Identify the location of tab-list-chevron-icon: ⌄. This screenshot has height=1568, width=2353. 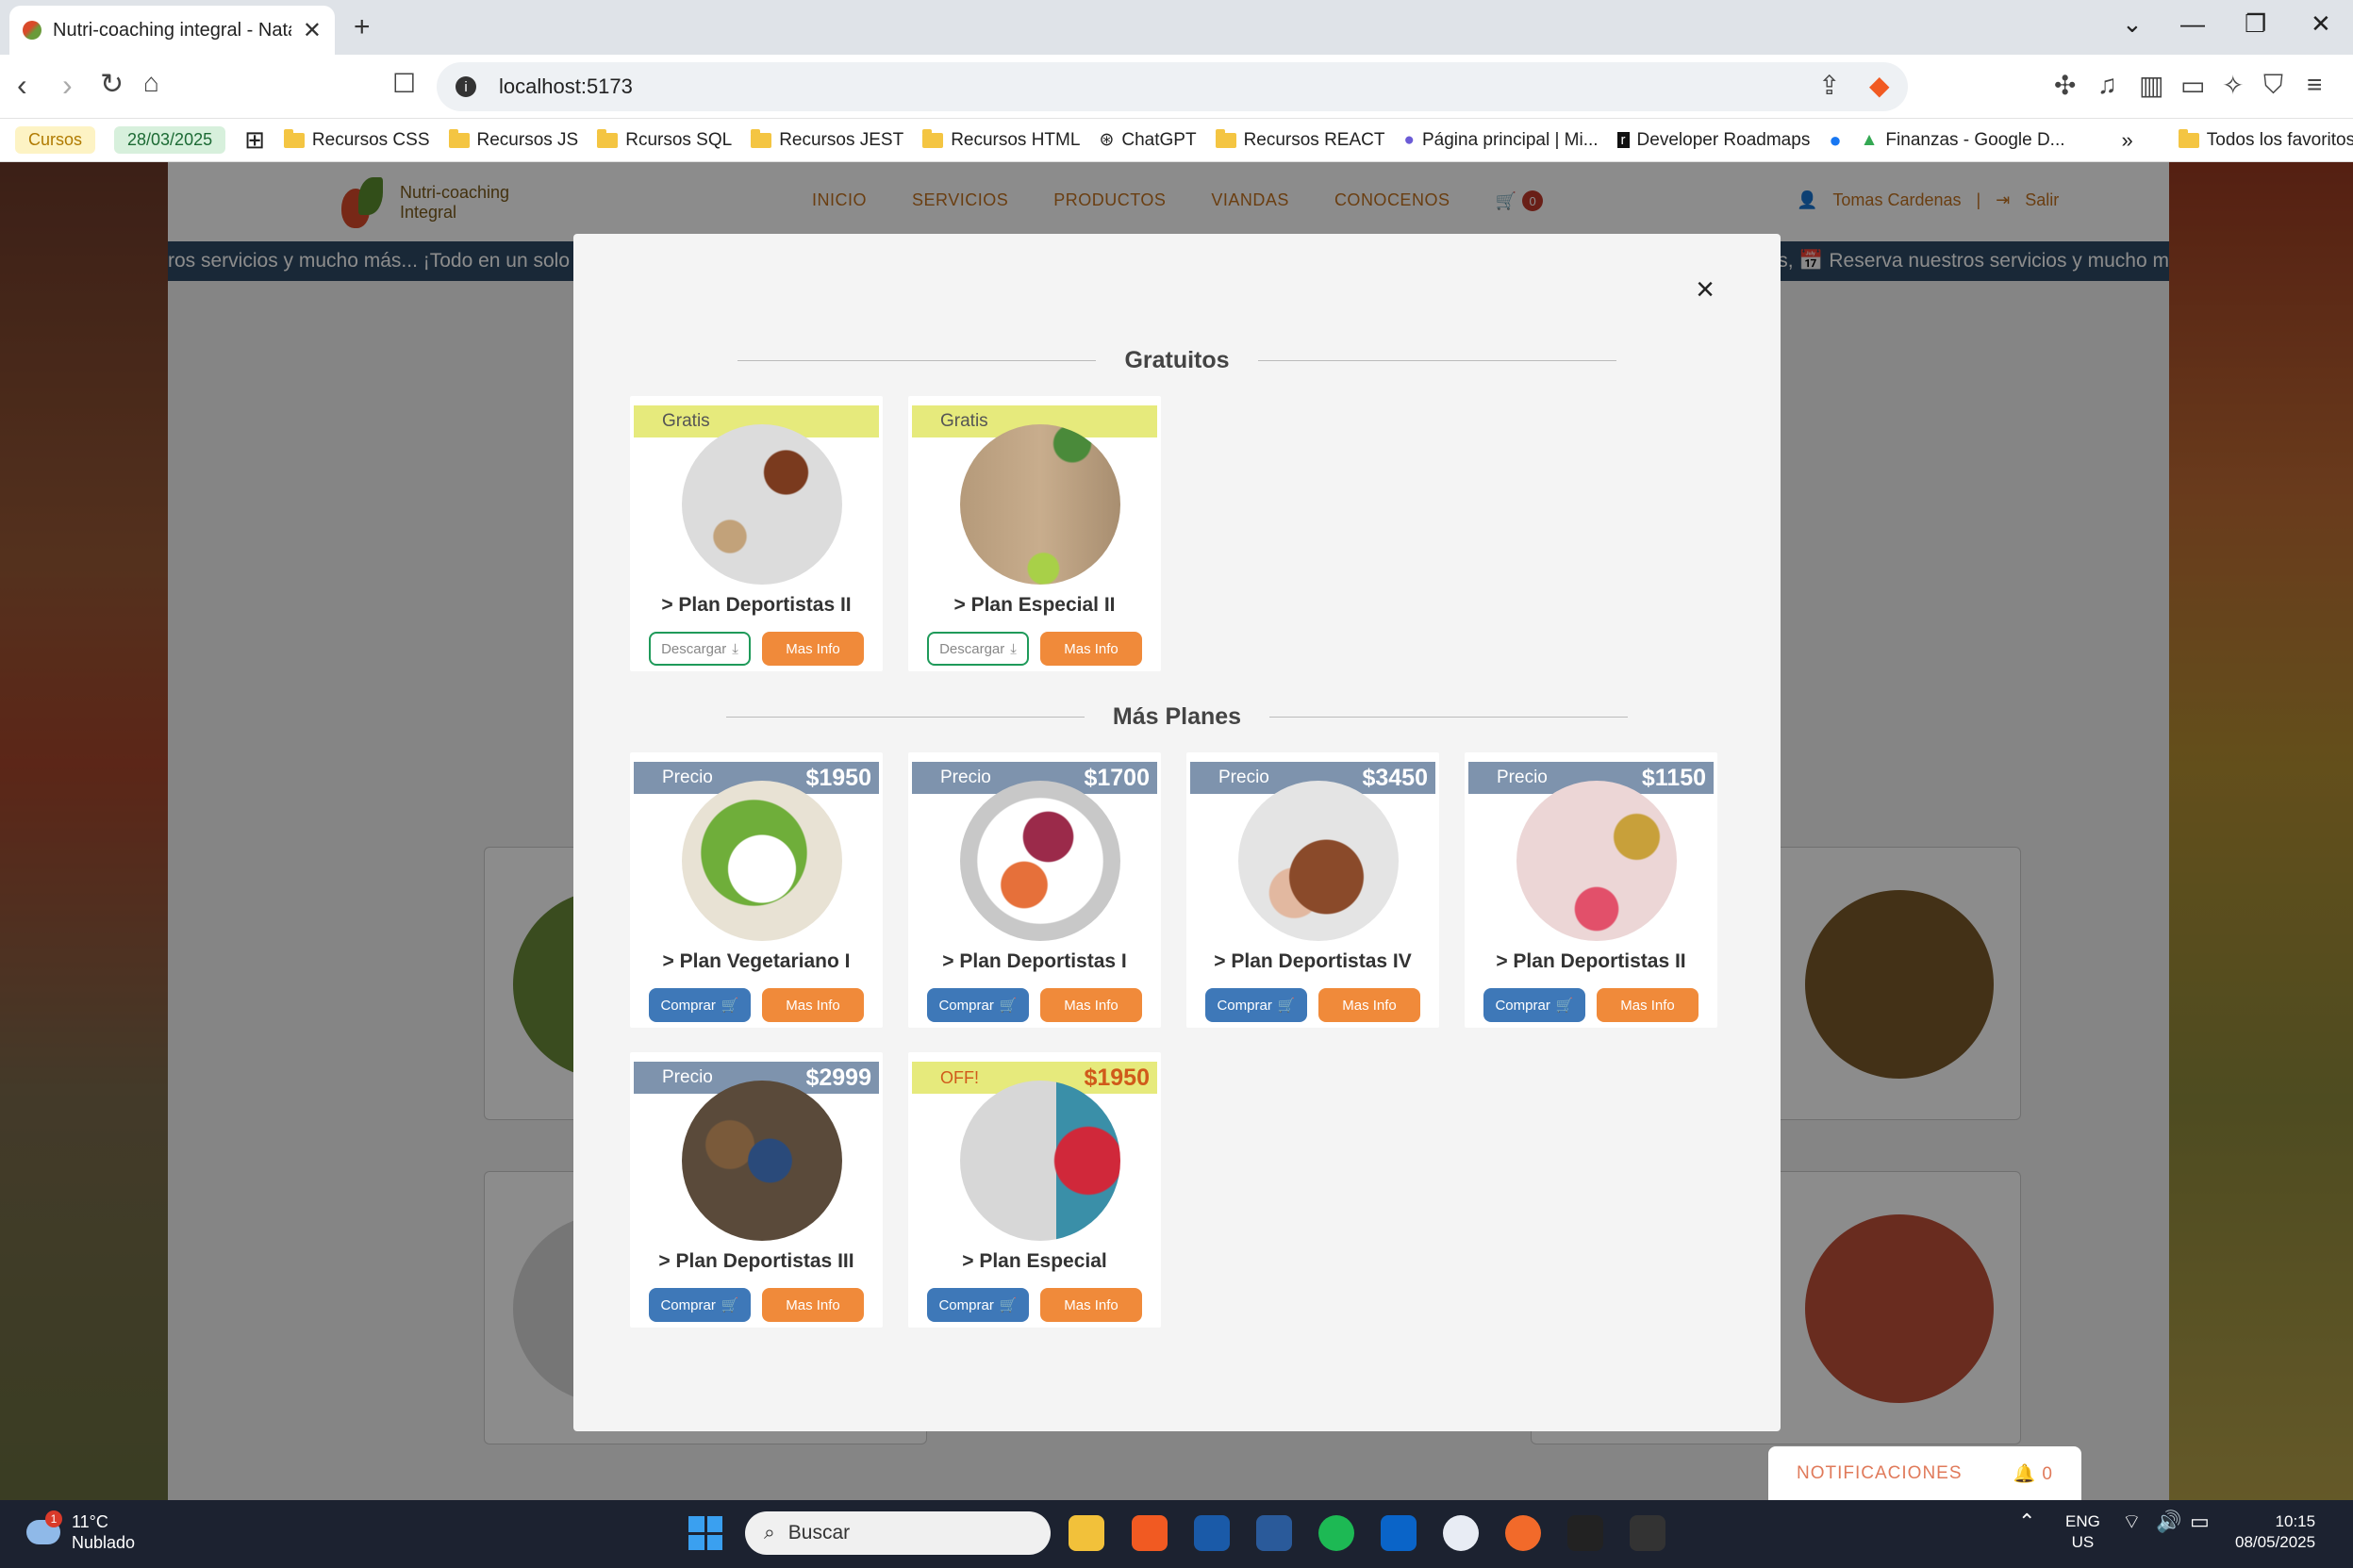
(2133, 24).